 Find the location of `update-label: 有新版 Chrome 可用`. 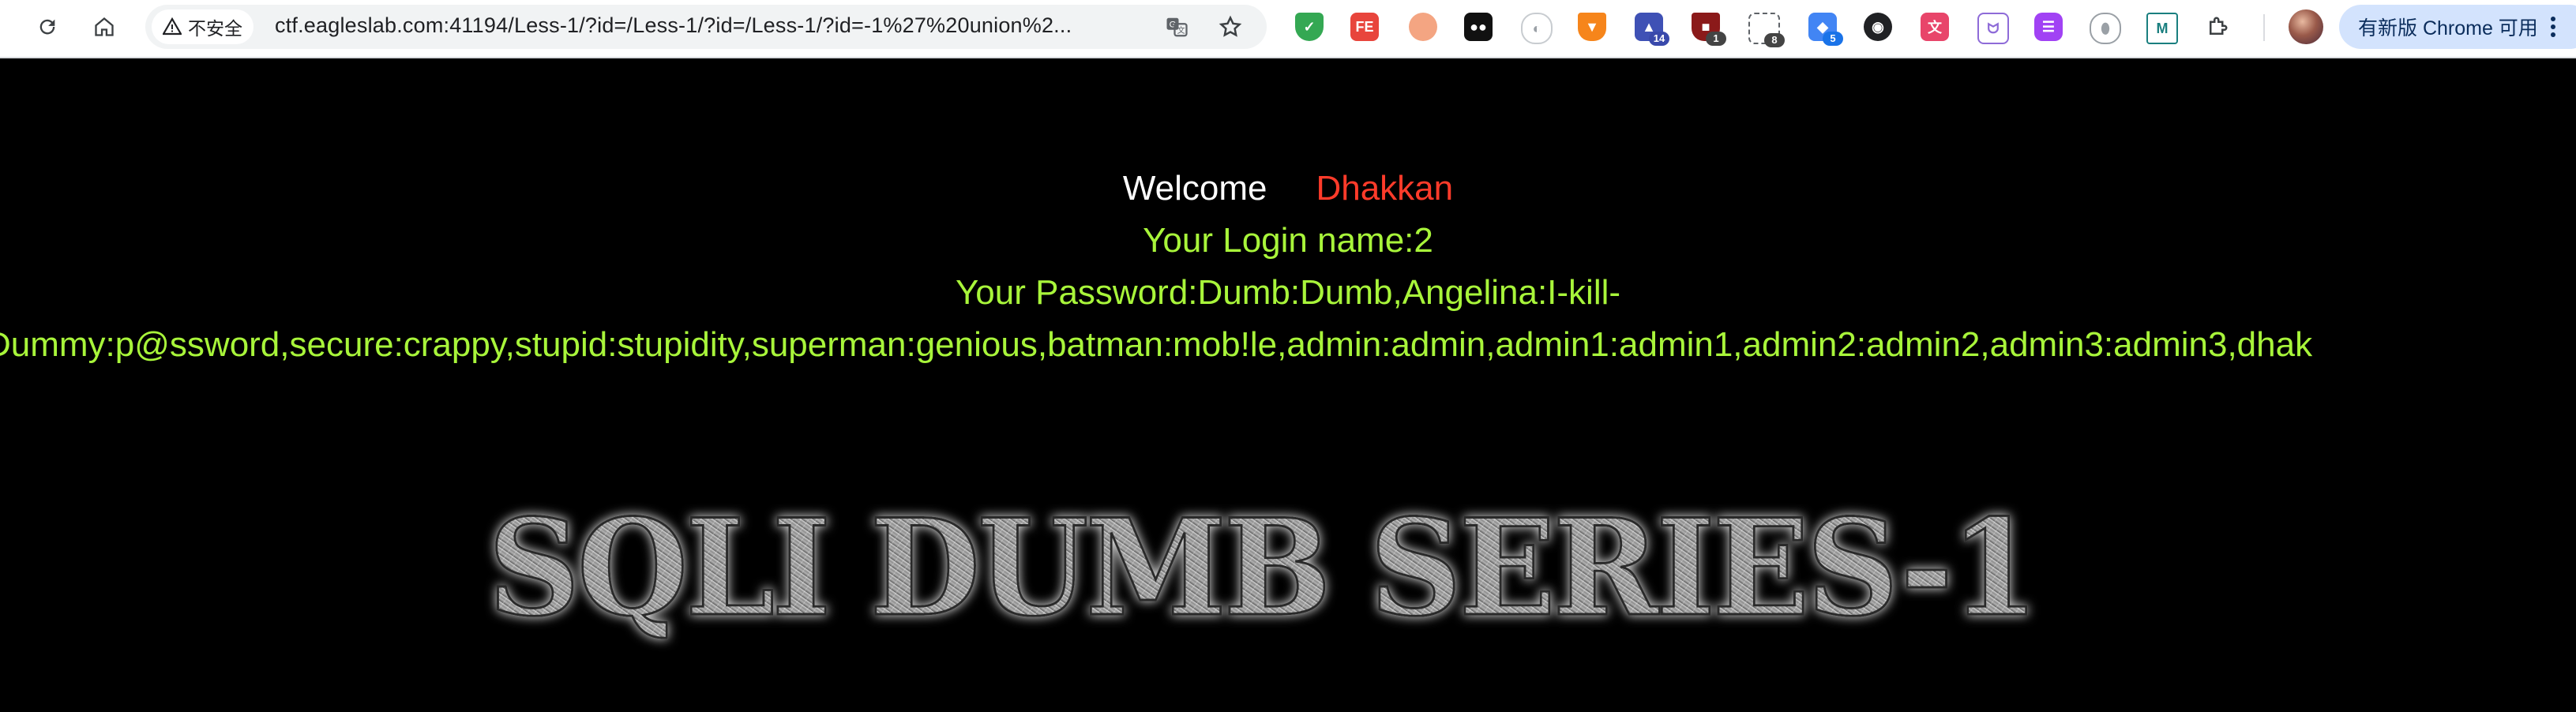

update-label: 有新版 Chrome 可用 is located at coordinates (2448, 28).